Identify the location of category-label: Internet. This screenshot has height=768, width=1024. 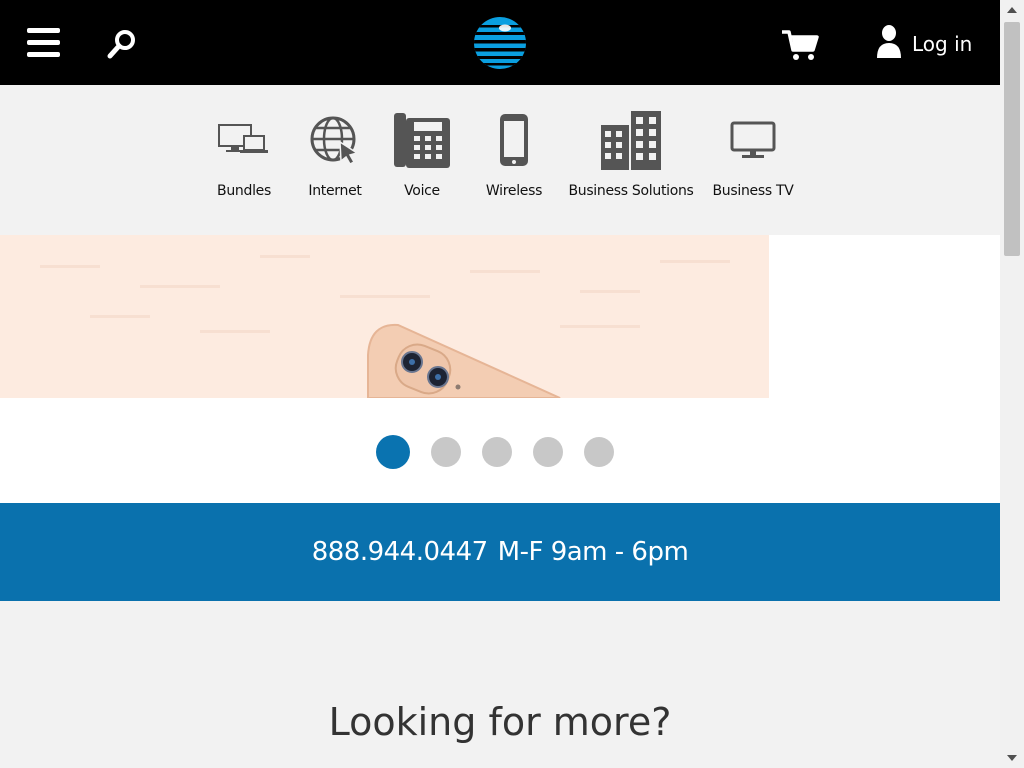
(335, 191).